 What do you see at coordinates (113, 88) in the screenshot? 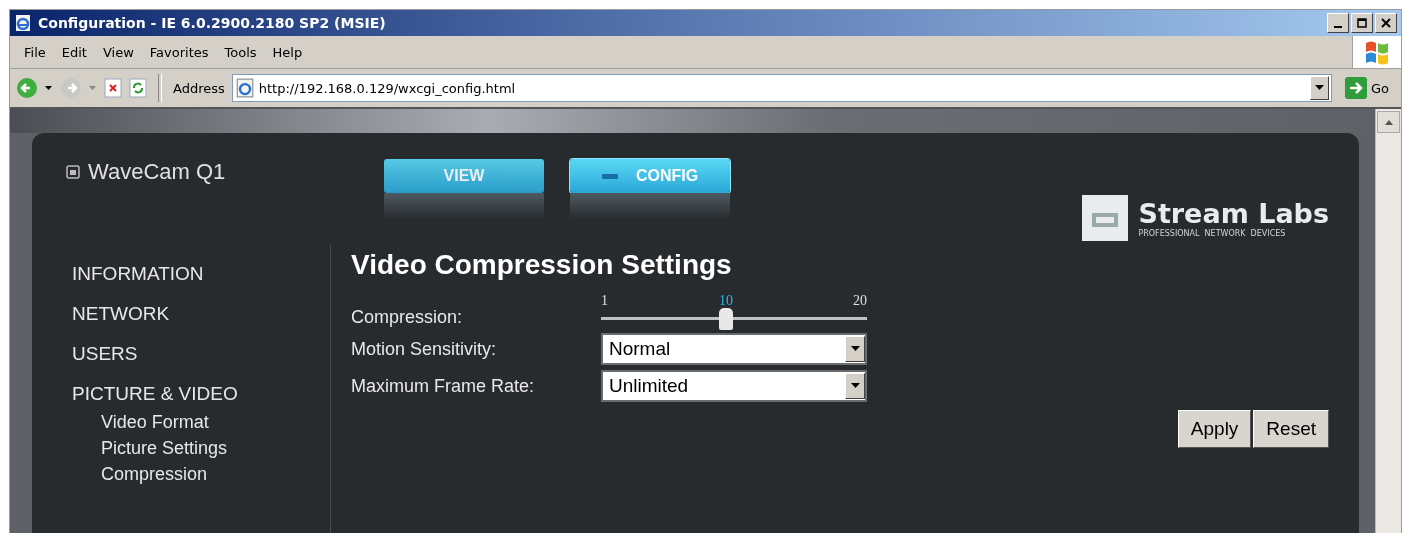
I see `stop-icon` at bounding box center [113, 88].